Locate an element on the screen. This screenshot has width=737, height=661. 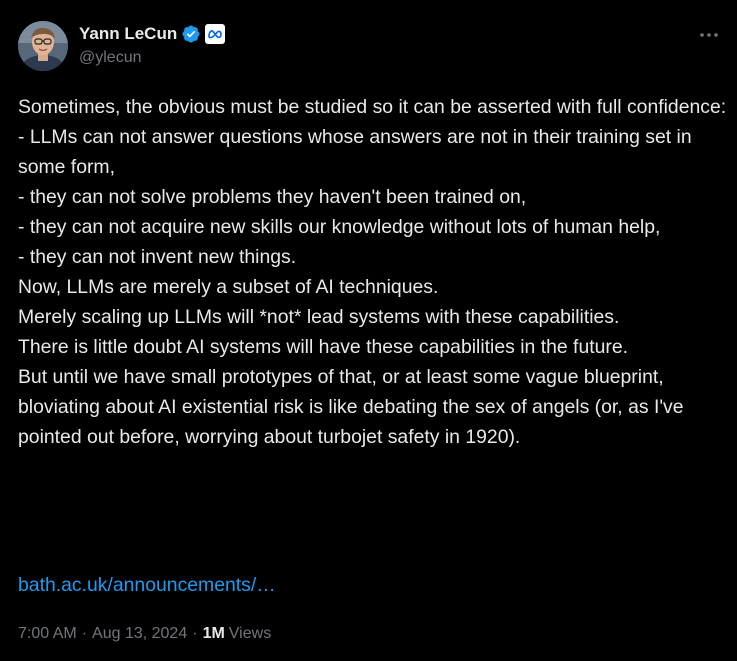
verified-badge-icon is located at coordinates (191, 34).